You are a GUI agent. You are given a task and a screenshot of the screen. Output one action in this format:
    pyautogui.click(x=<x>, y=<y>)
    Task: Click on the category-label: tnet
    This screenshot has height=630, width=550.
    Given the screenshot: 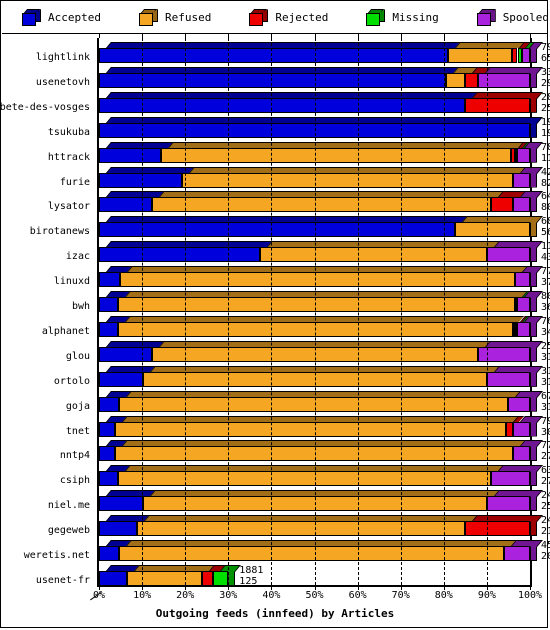 What is the action you would take?
    pyautogui.click(x=77, y=431)
    